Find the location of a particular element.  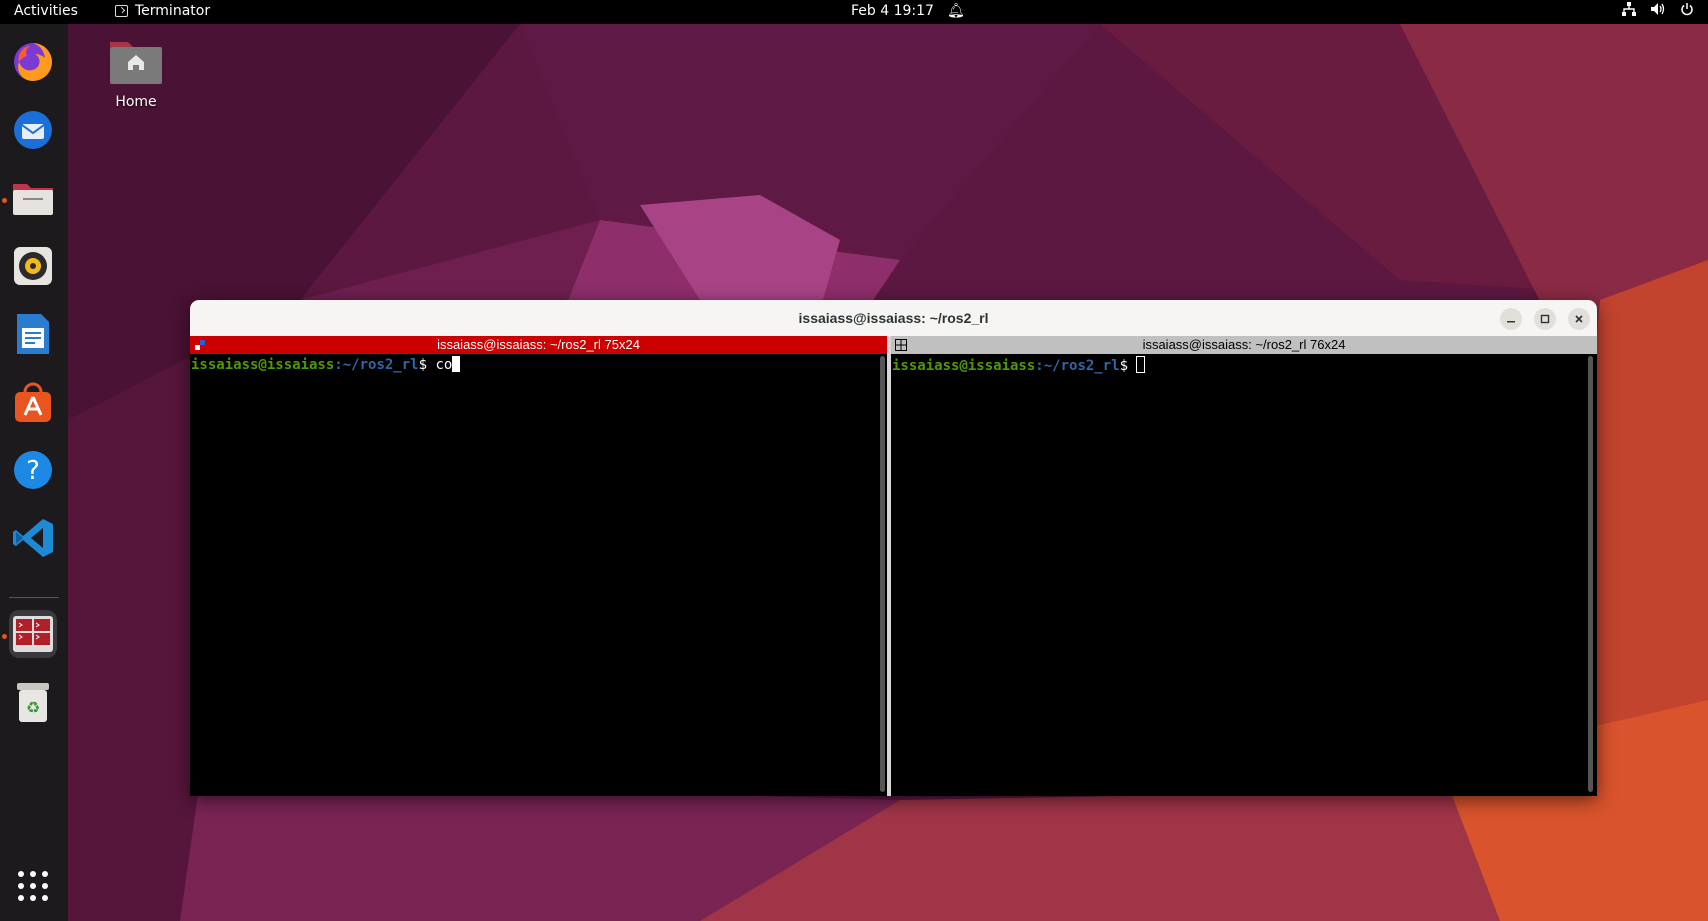

pane-title-left: issaiass@issaiass: ~/ros2_rl 75x24 is located at coordinates (538, 344).